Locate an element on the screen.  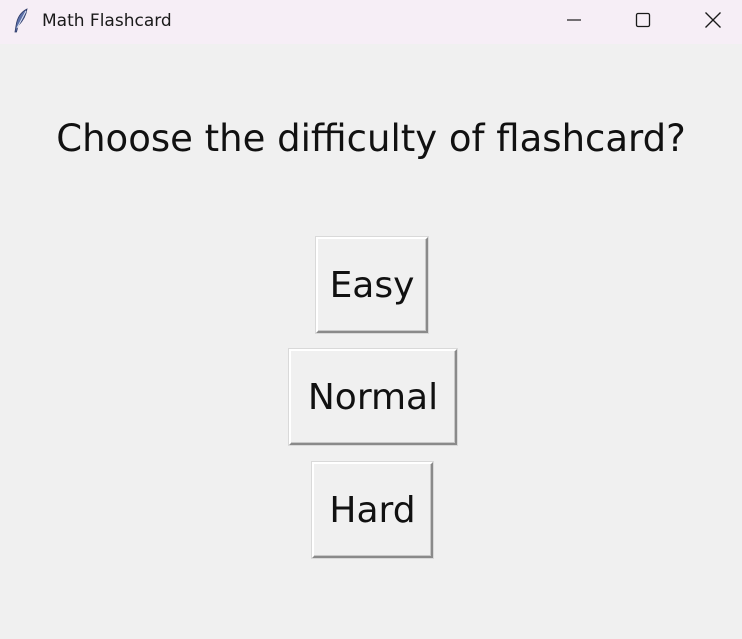
minimize-icon is located at coordinates (574, 20).